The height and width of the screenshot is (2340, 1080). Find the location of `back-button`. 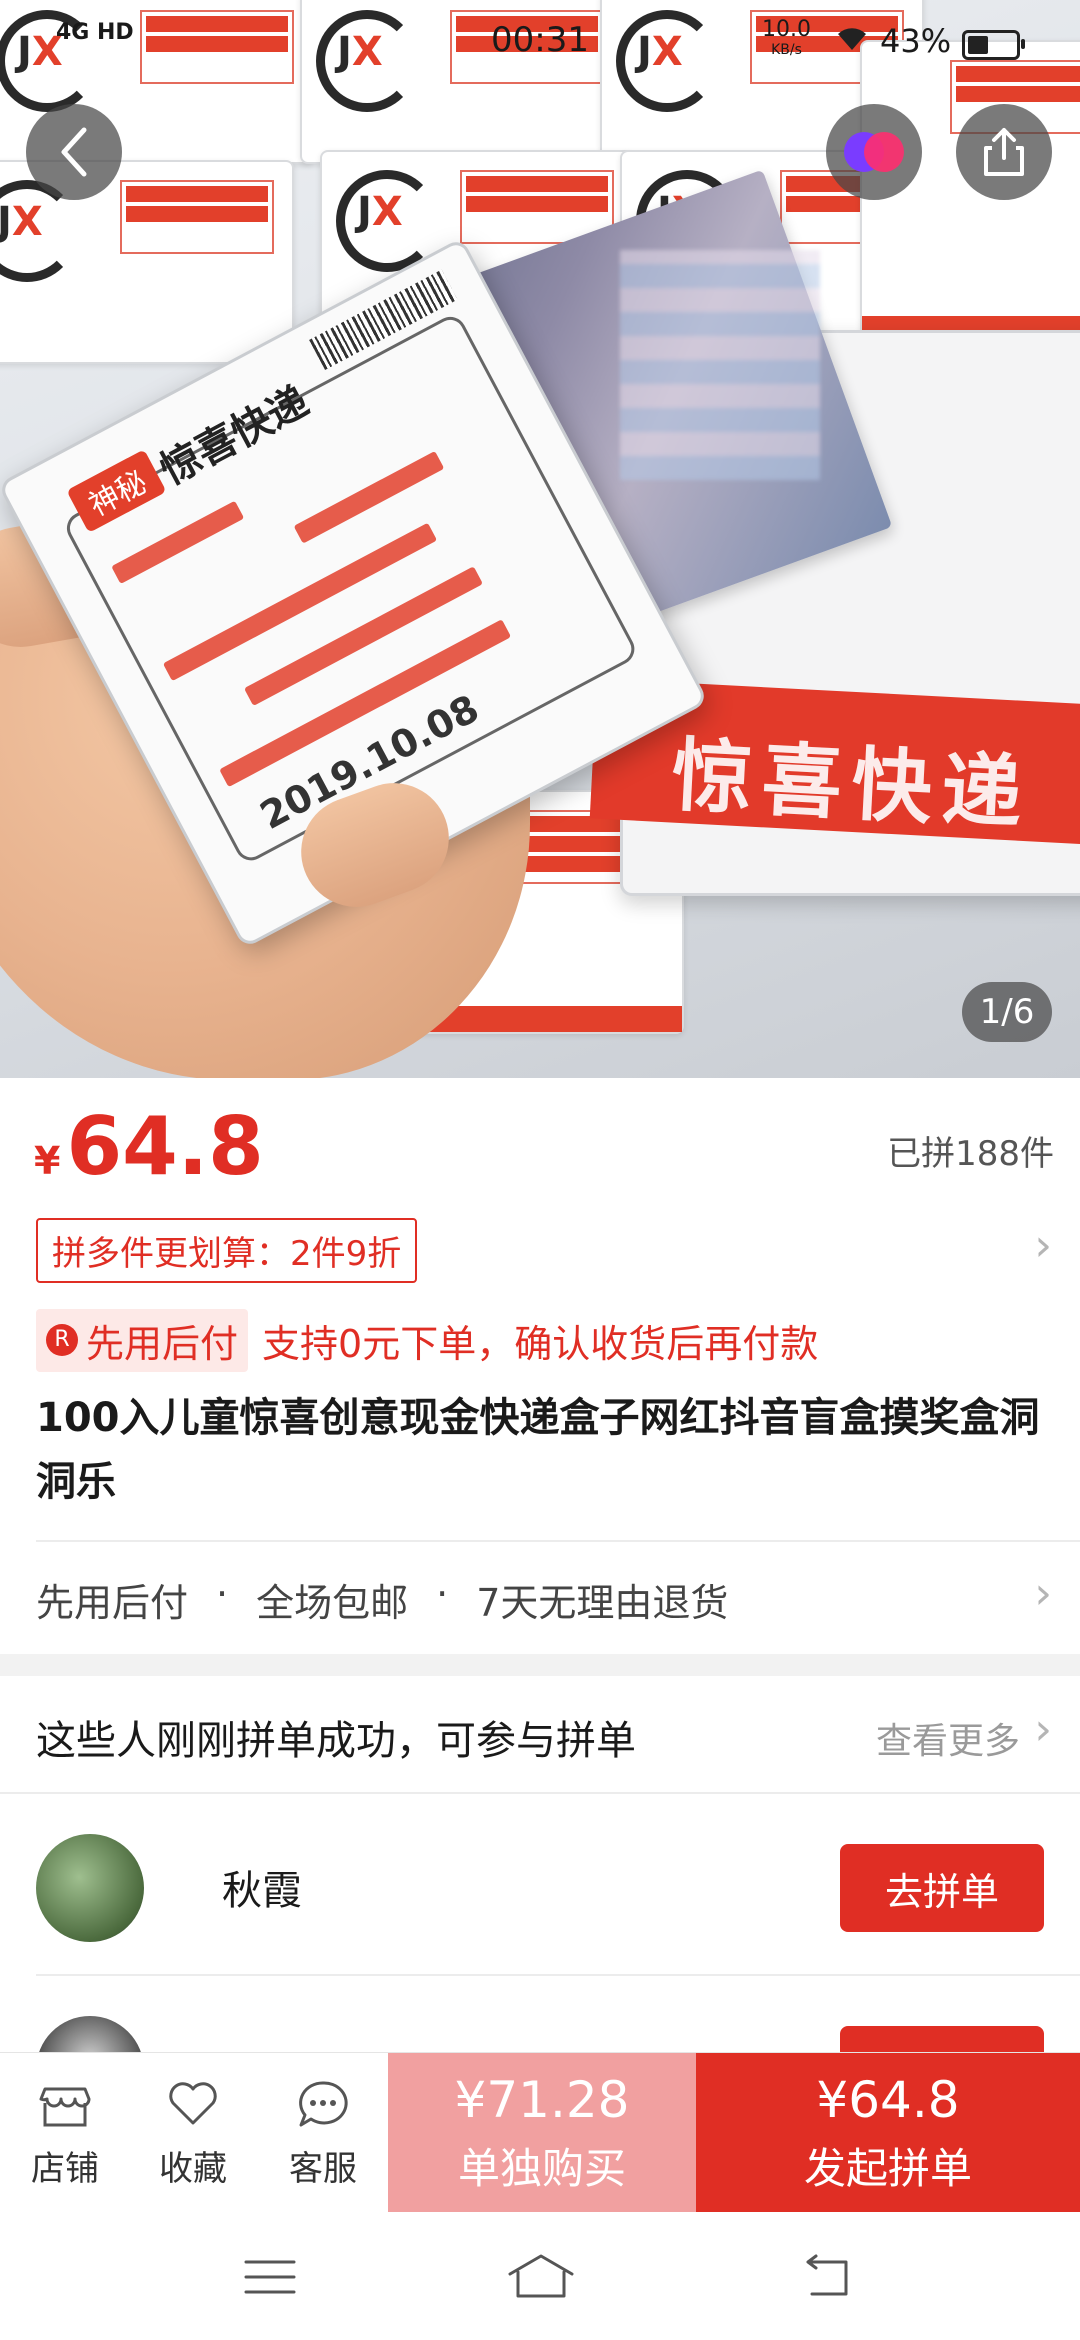

back-button is located at coordinates (74, 152).